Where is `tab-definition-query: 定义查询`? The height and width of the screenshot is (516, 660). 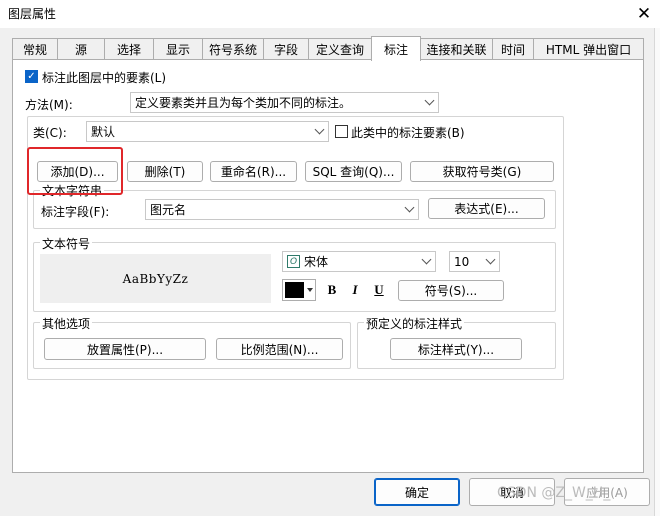
tab-definition-query: 定义查询 is located at coordinates (340, 49).